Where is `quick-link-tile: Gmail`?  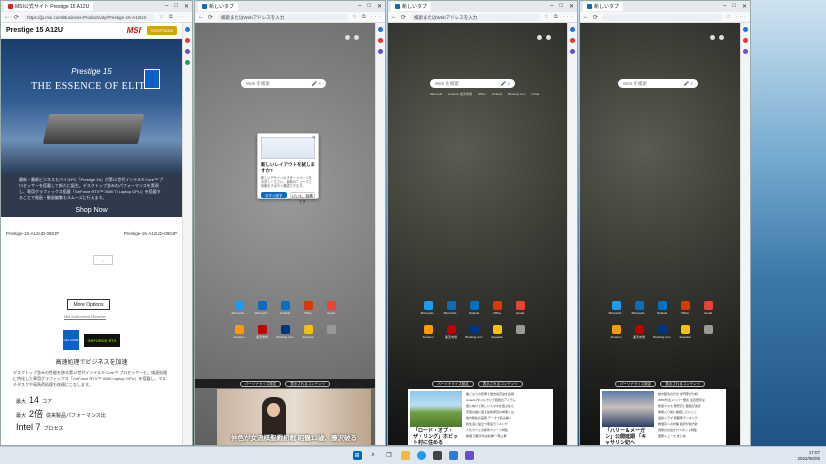
quick-link-tile: Gmail is located at coordinates (708, 311).